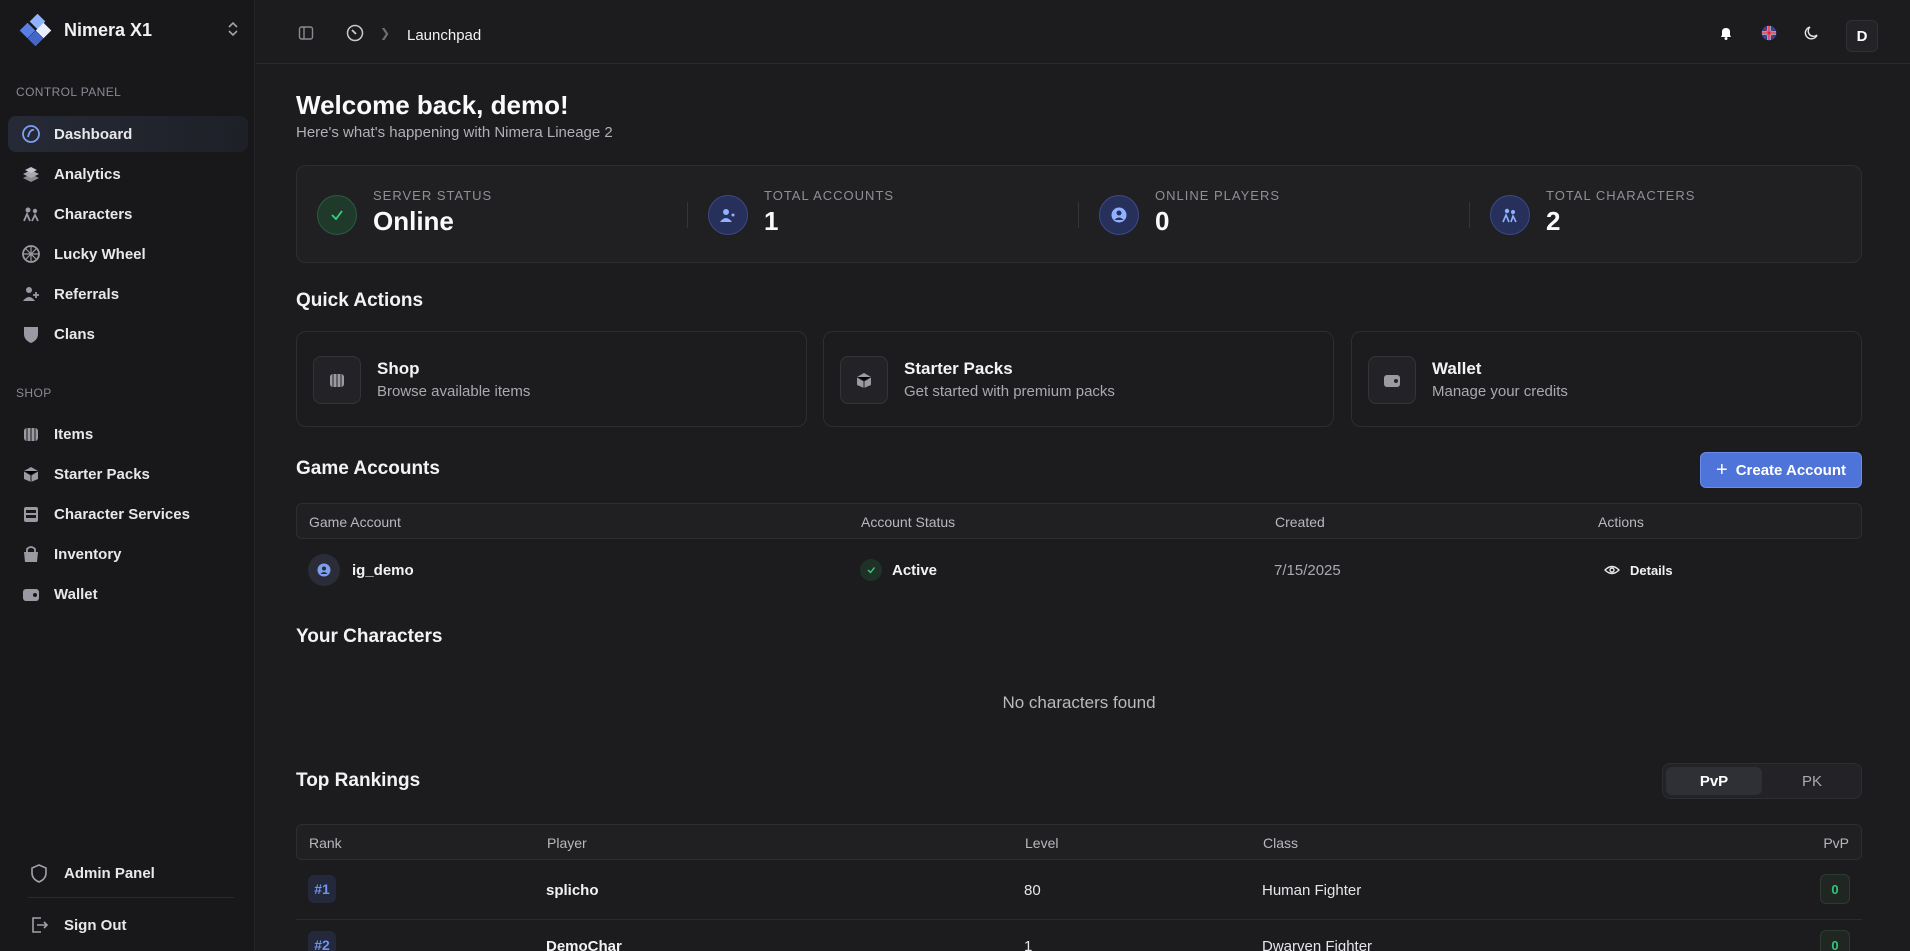 This screenshot has width=1910, height=951. Describe the element at coordinates (128, 294) in the screenshot. I see `sidebar-item-referrals: Referrals` at that location.